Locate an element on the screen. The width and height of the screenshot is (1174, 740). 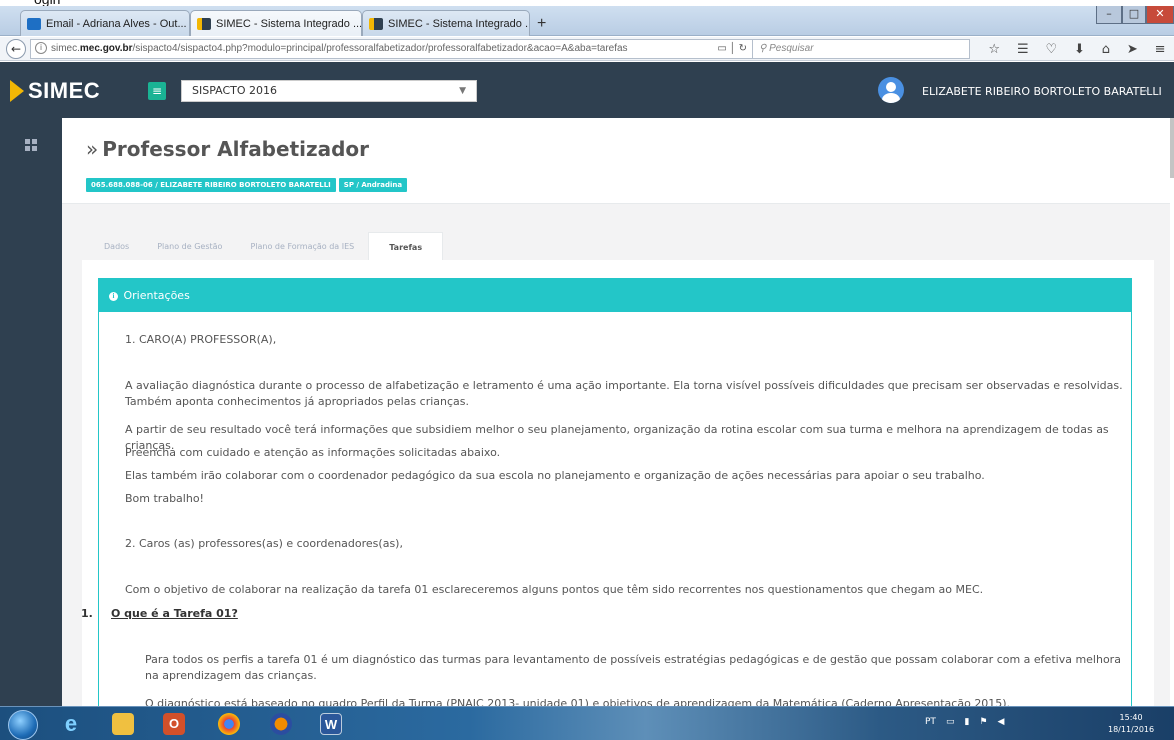
page-title-prefix: » is located at coordinates (92, 149).